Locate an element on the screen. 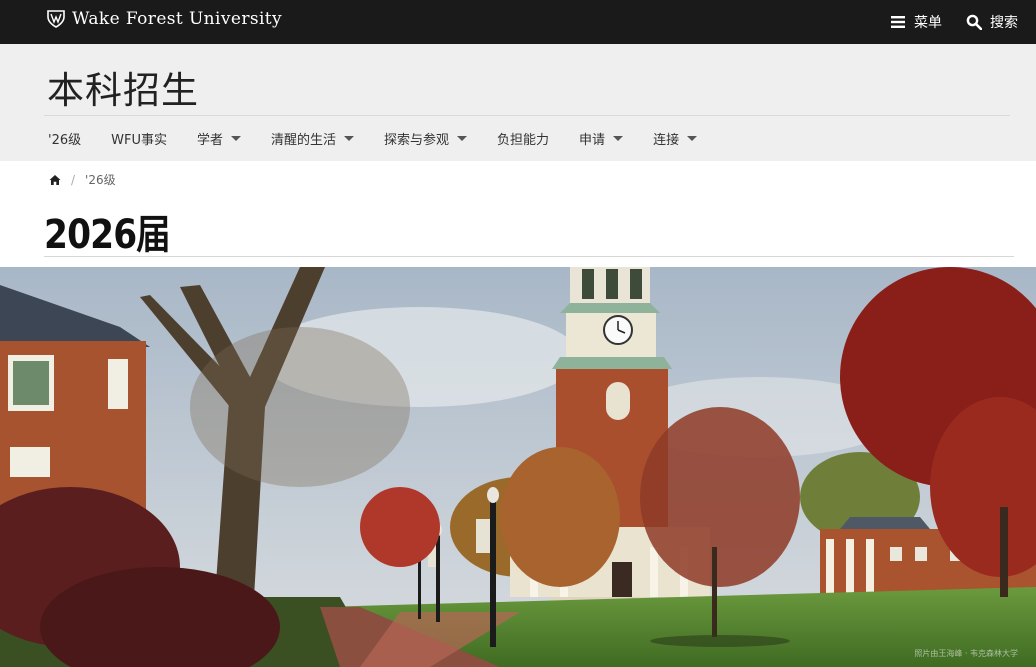 This screenshot has width=1036, height=667. nav-item-explore-visit: 探索与参观 is located at coordinates (426, 138).